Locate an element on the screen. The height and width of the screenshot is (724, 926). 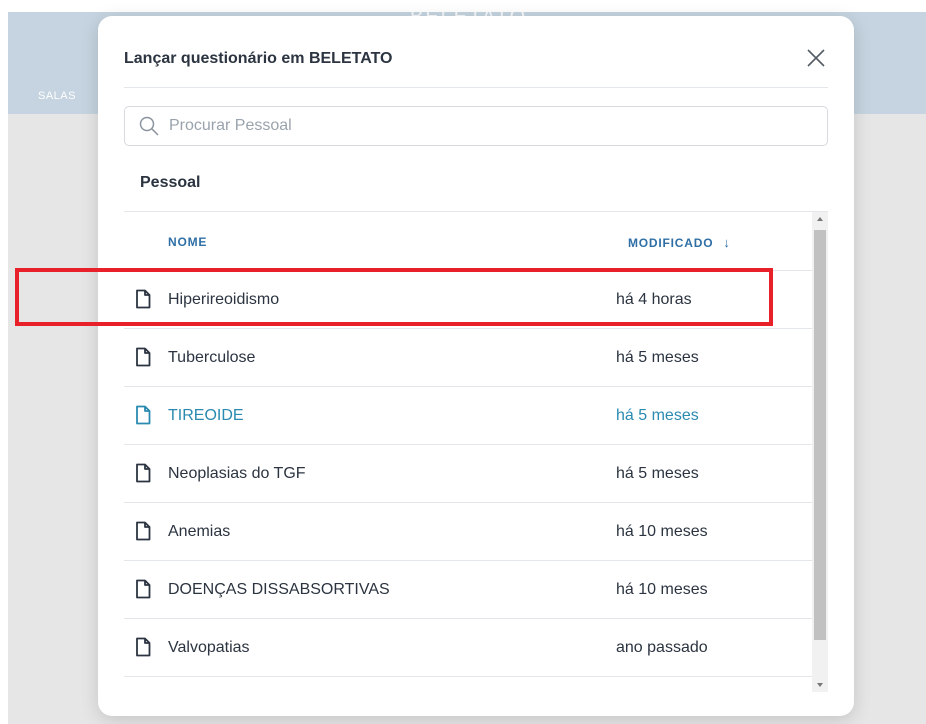
section-title: Pessoal is located at coordinates (170, 182).